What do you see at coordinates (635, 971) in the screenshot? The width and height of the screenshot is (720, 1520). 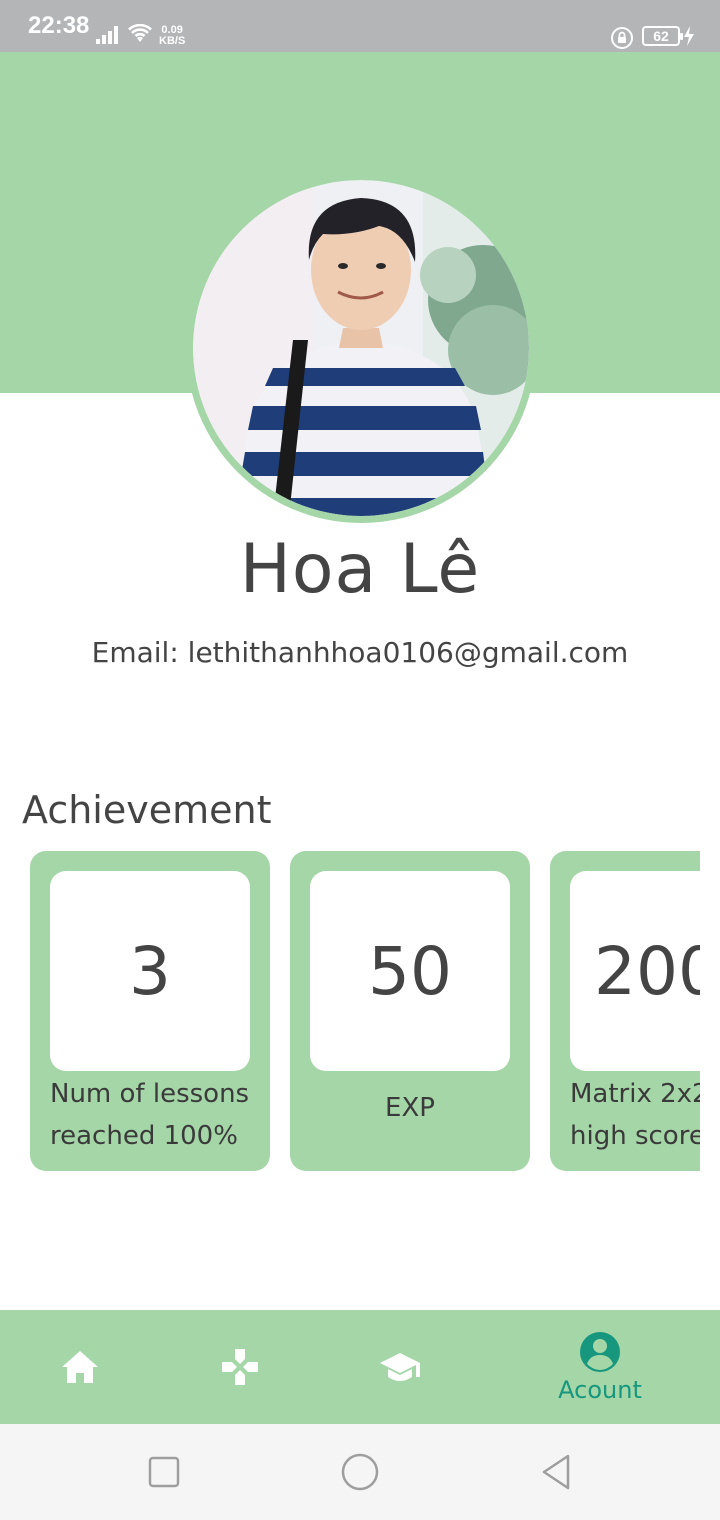 I see `achievement-value: 200` at bounding box center [635, 971].